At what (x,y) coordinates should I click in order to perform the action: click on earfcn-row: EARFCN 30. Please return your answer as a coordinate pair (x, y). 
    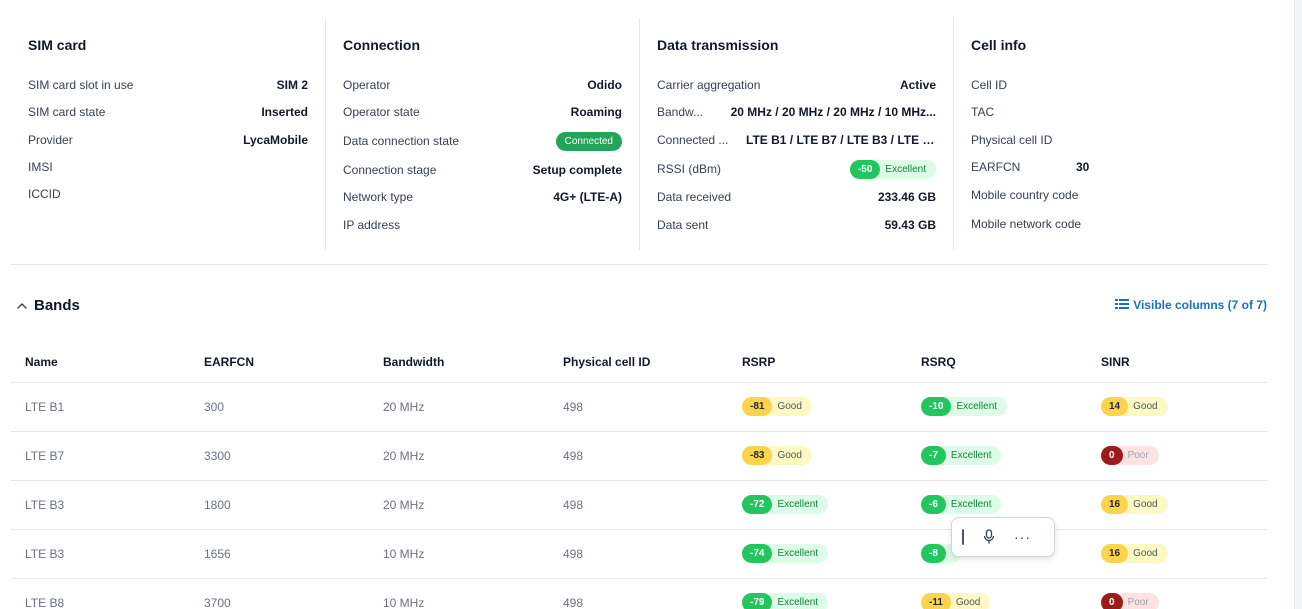
    Looking at the image, I should click on (1110, 167).